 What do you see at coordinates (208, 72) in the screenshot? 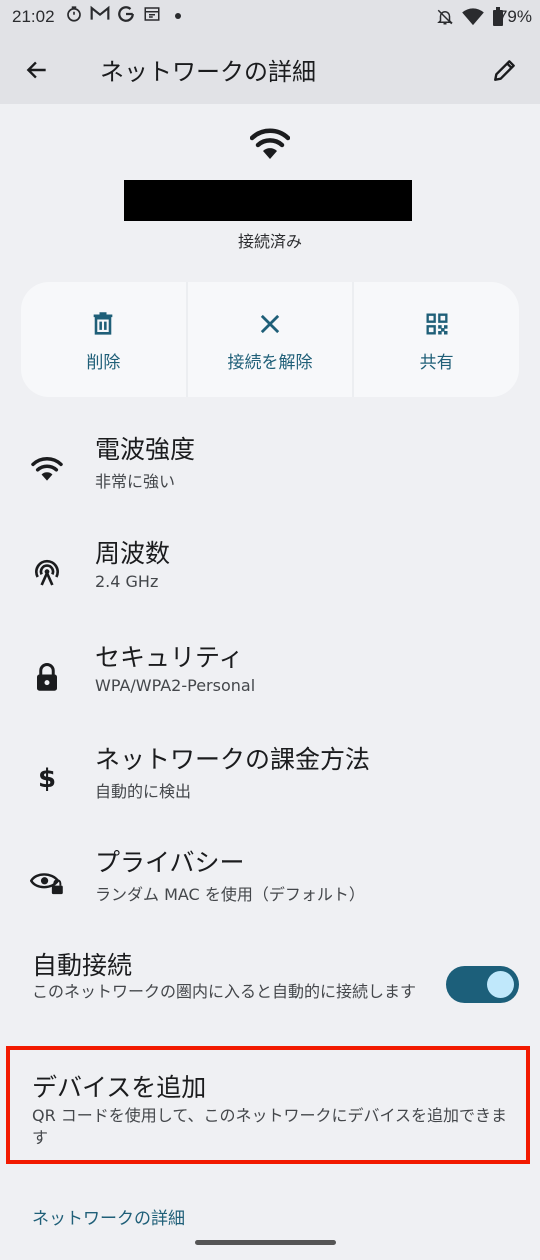
I see `page-title: ネットワークの詳細` at bounding box center [208, 72].